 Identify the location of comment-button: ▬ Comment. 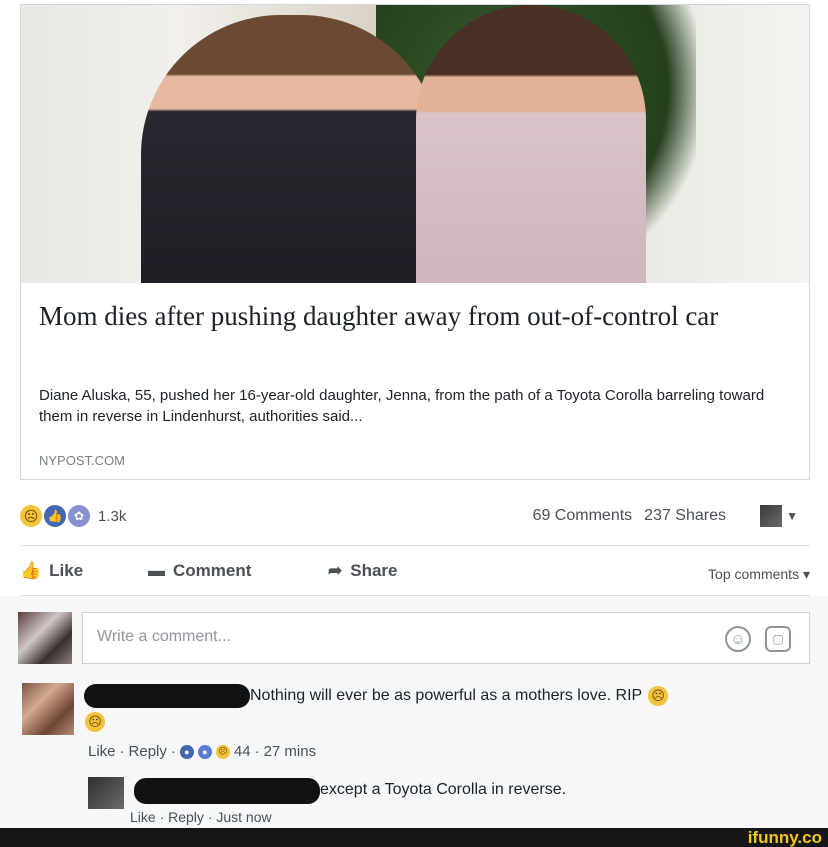
(199, 571).